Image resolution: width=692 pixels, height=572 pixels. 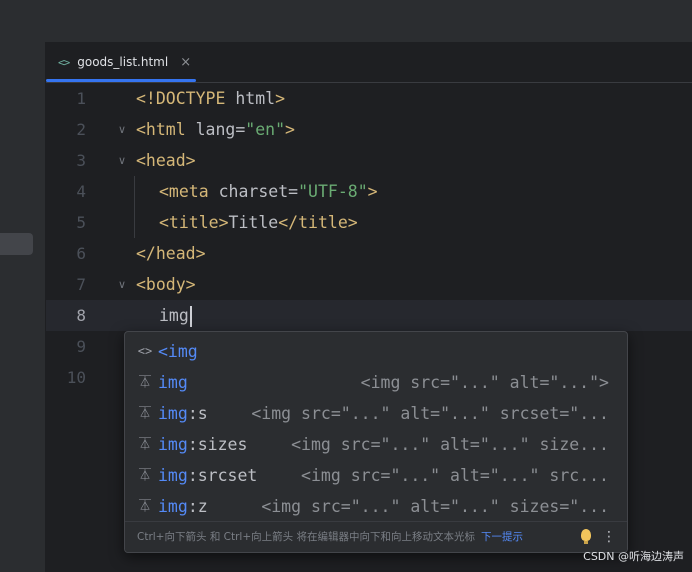 I want to click on code-text: img, so click(x=164, y=315).